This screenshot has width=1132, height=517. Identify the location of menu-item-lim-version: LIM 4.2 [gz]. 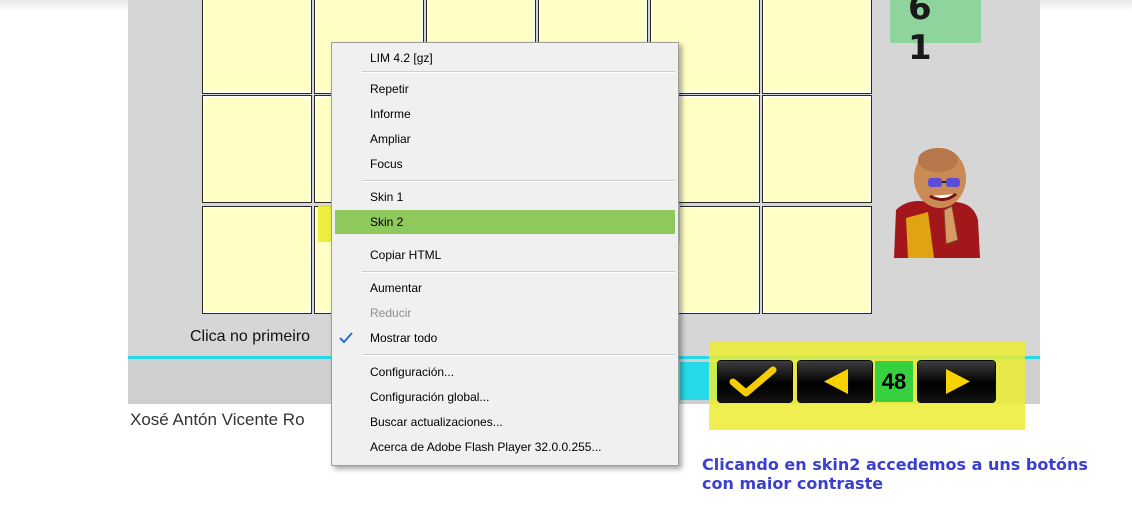
(401, 58).